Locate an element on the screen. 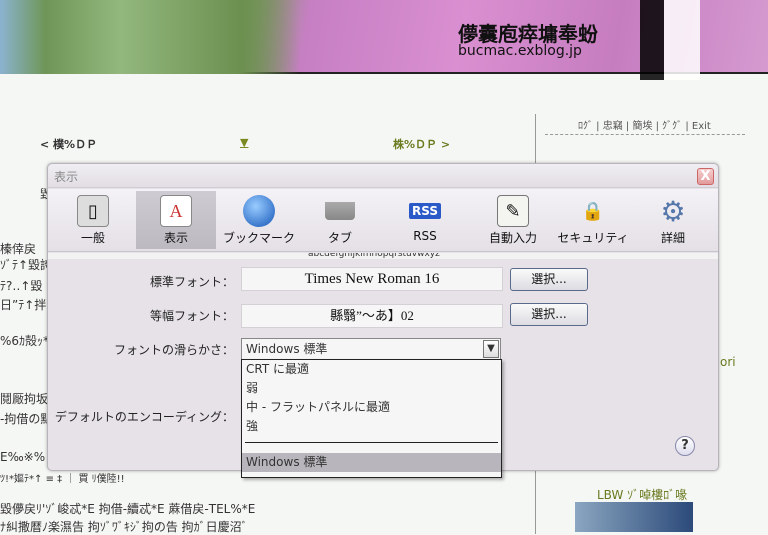  option-separator is located at coordinates (371, 442).